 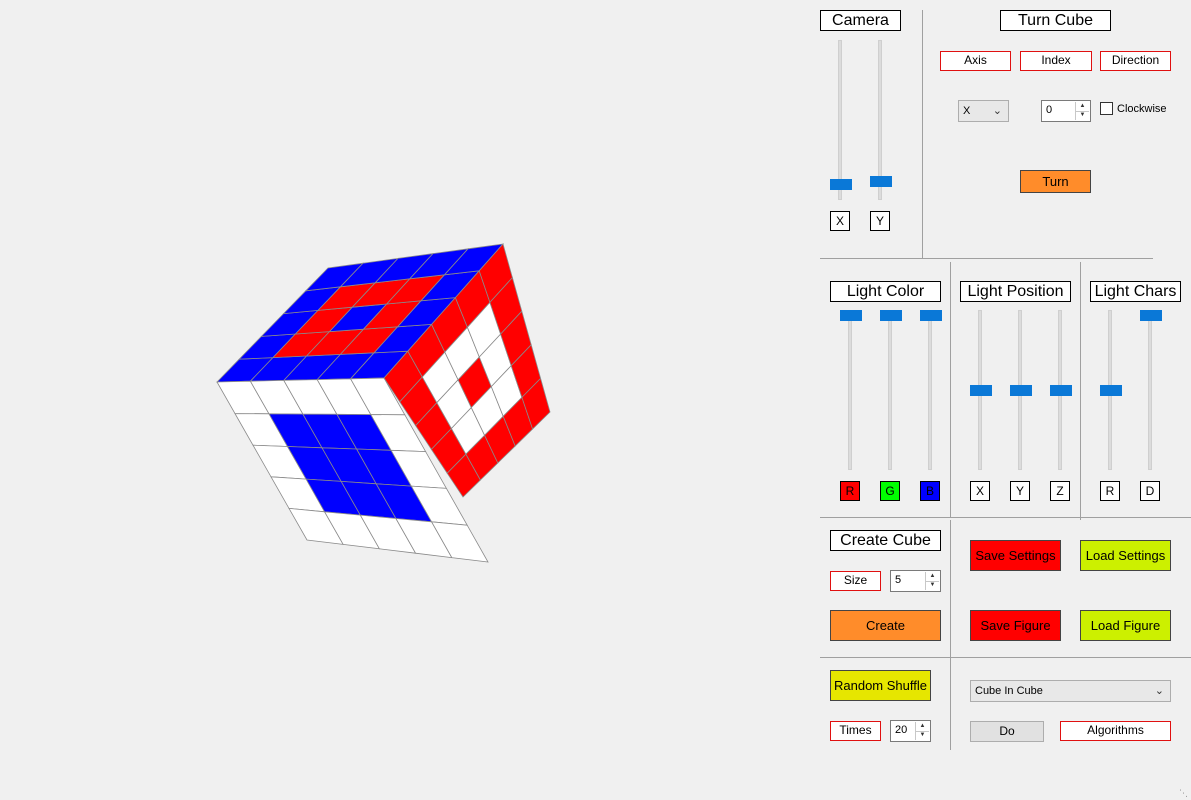 I want to click on direction-label: Direction, so click(x=1135, y=61).